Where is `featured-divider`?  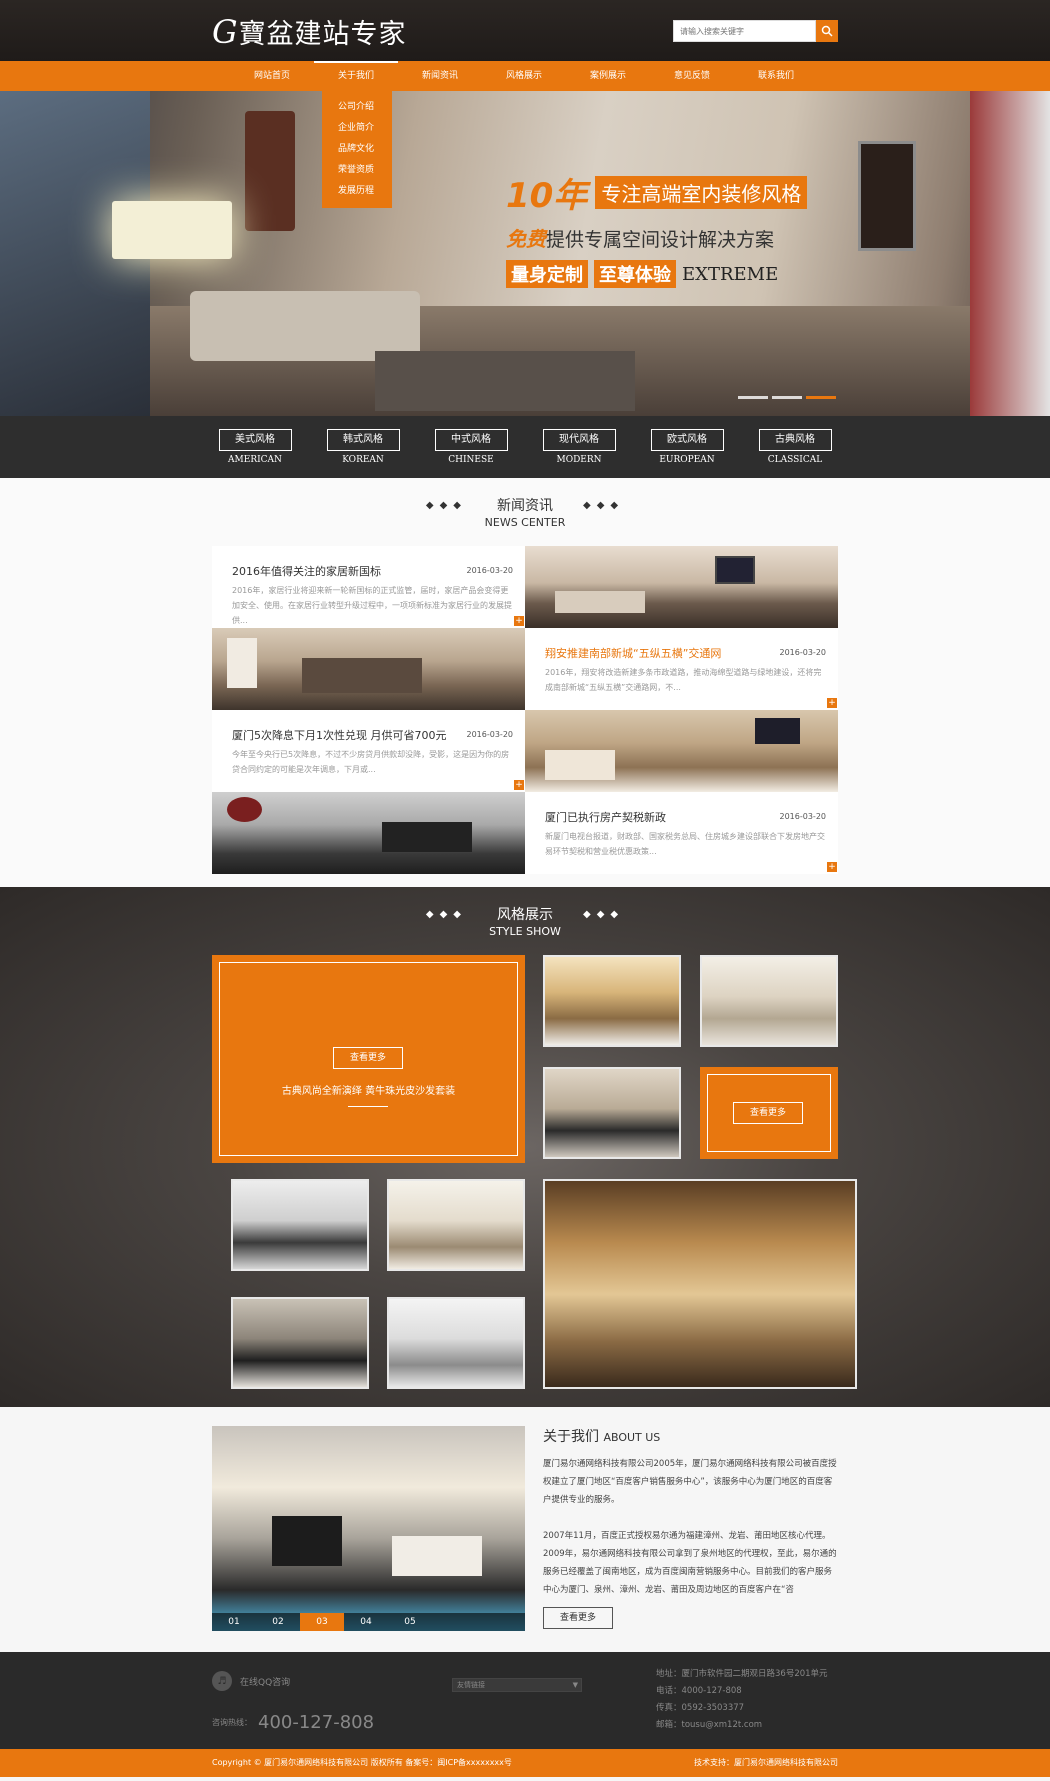 featured-divider is located at coordinates (368, 1106).